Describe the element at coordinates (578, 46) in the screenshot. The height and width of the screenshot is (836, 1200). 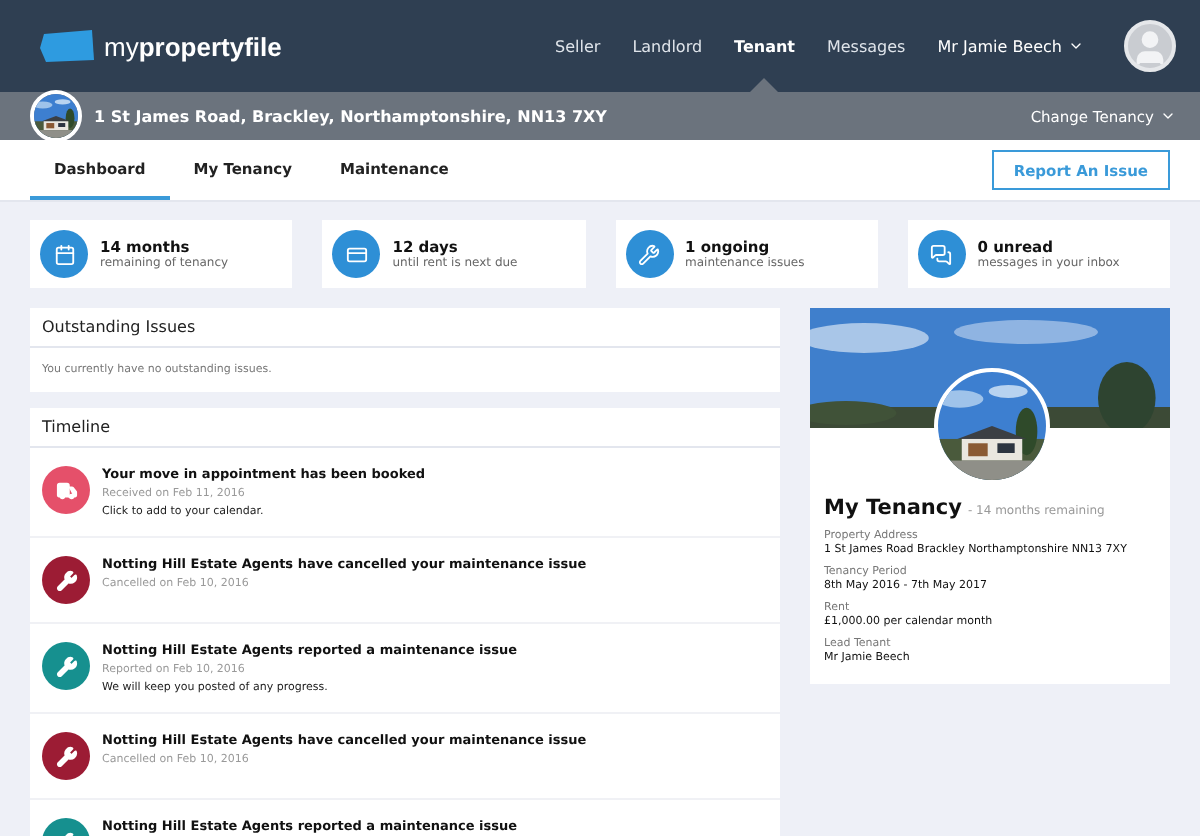
I see `nav-link: Seller` at that location.